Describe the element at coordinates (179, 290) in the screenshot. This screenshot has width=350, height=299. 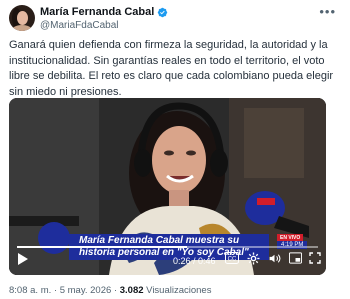
I see `views-label: Visualizaciones` at that location.